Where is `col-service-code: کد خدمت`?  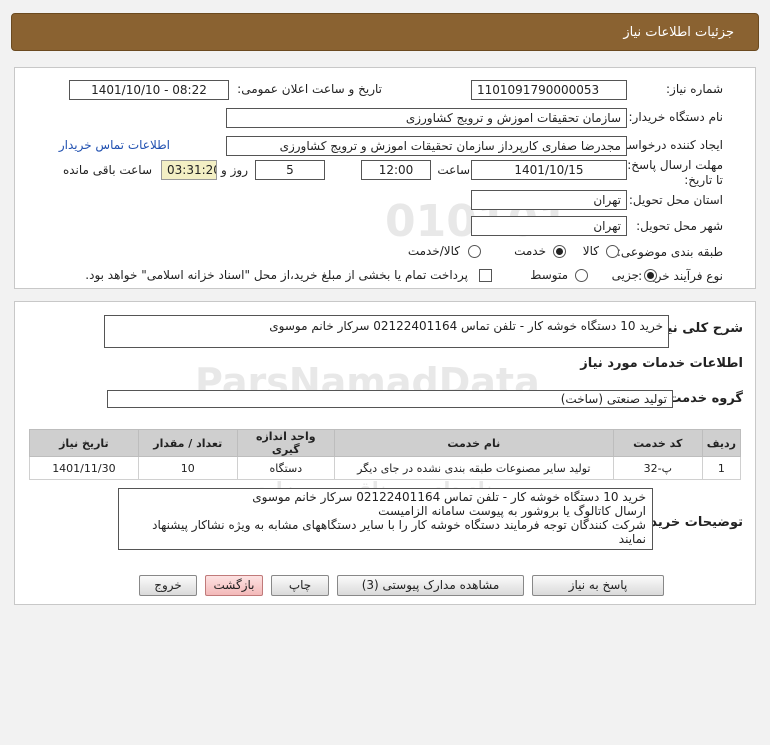 col-service-code: کد خدمت is located at coordinates (657, 443).